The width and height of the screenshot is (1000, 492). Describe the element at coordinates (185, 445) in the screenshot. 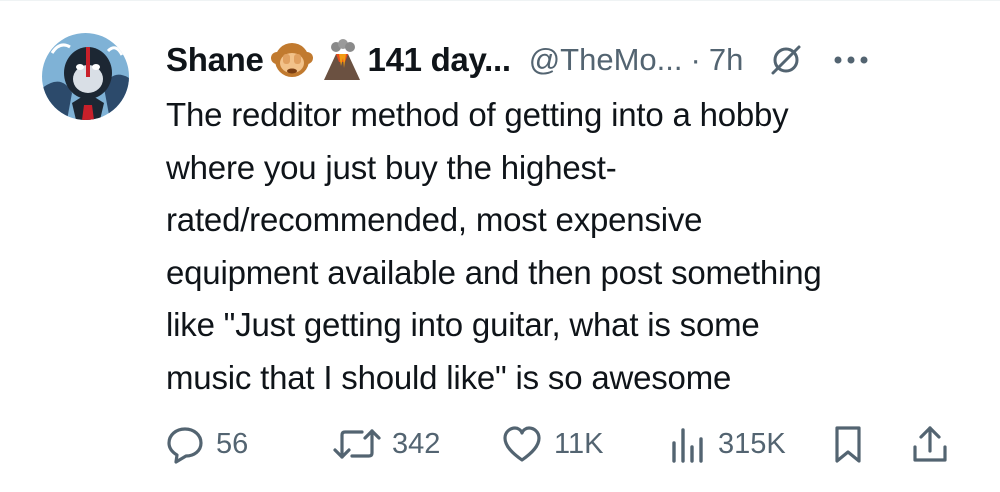

I see `reply-icon` at that location.